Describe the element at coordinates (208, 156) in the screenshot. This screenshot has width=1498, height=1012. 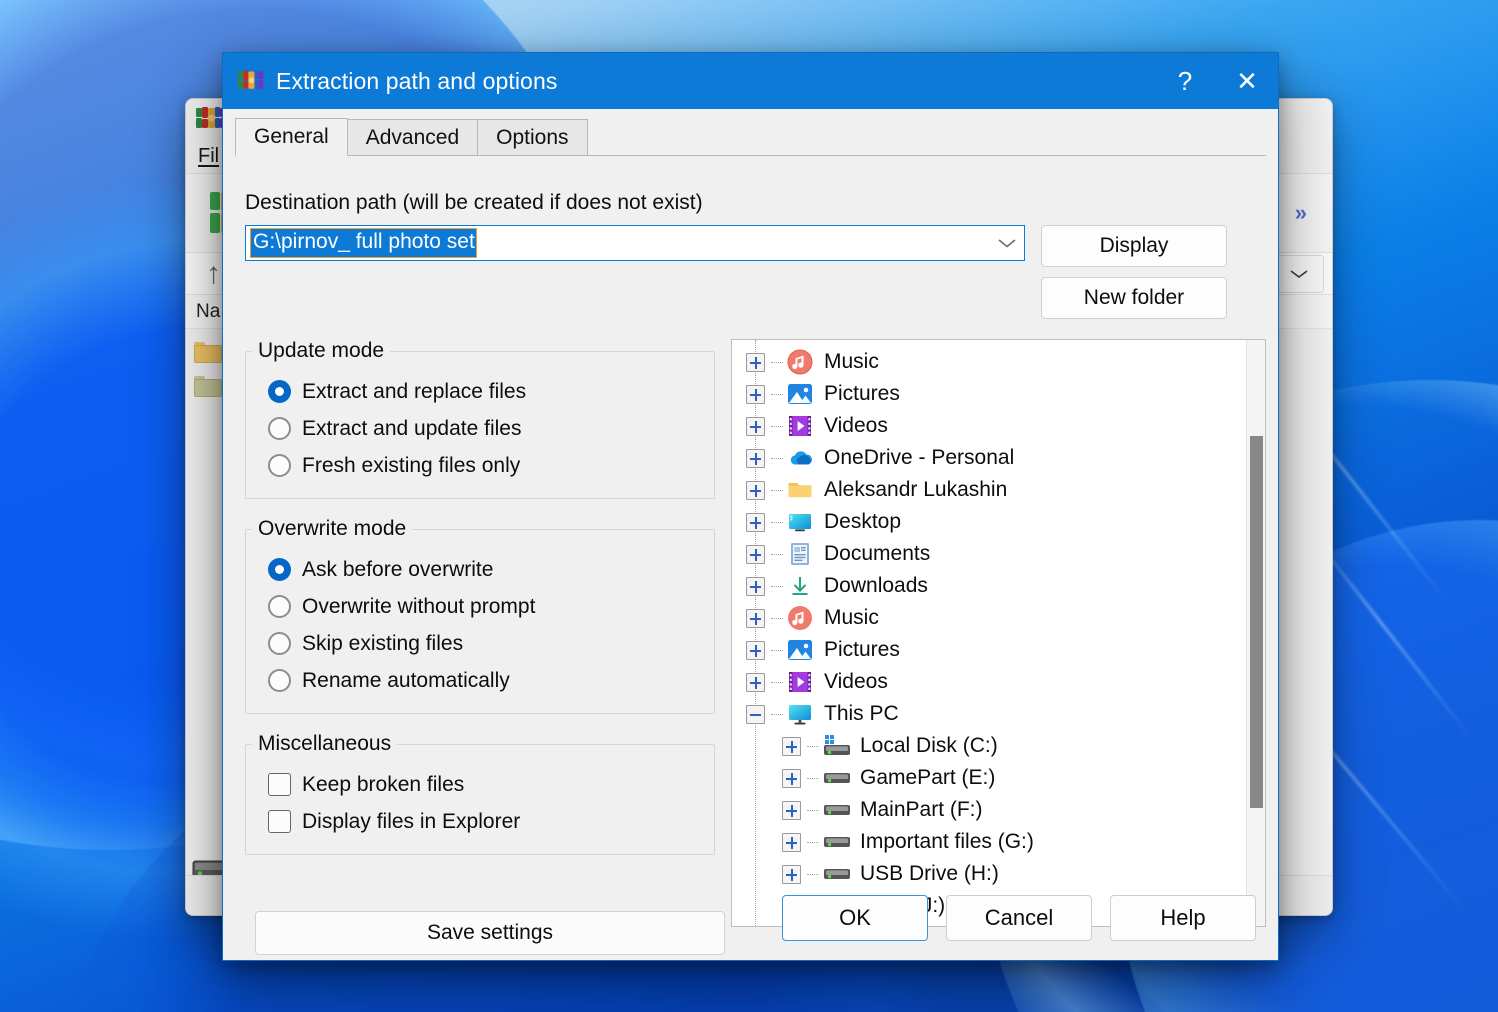
I see `background-menu-file: Fil` at that location.